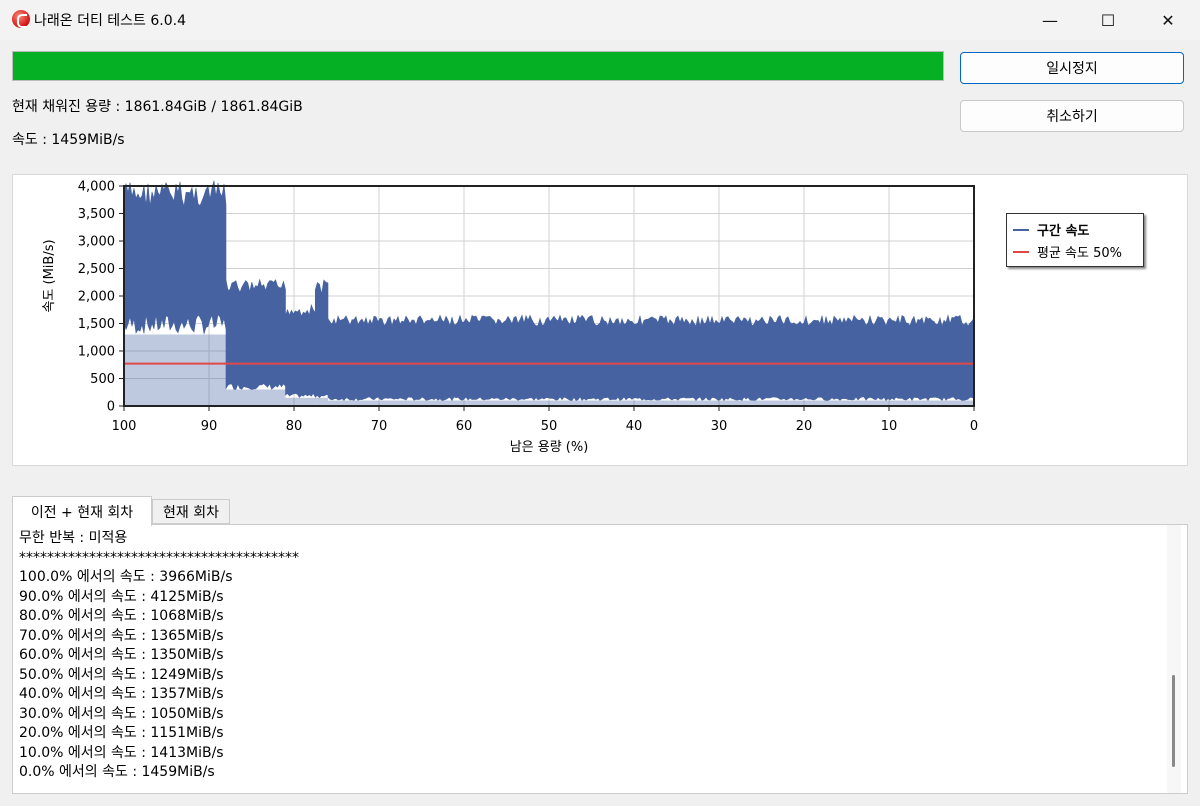 This screenshot has height=806, width=1200. Describe the element at coordinates (1072, 116) in the screenshot. I see `cancel-button: 취소하기` at that location.